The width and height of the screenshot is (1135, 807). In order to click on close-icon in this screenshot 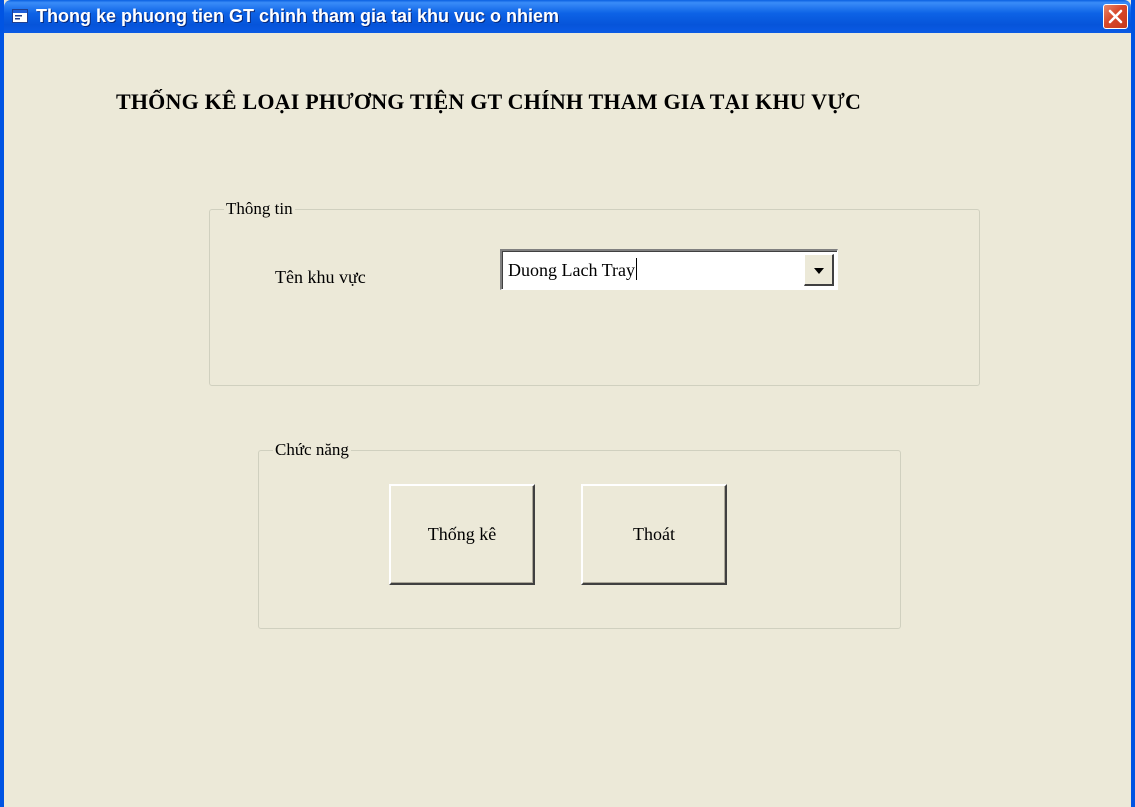, I will do `click(1115, 16)`.